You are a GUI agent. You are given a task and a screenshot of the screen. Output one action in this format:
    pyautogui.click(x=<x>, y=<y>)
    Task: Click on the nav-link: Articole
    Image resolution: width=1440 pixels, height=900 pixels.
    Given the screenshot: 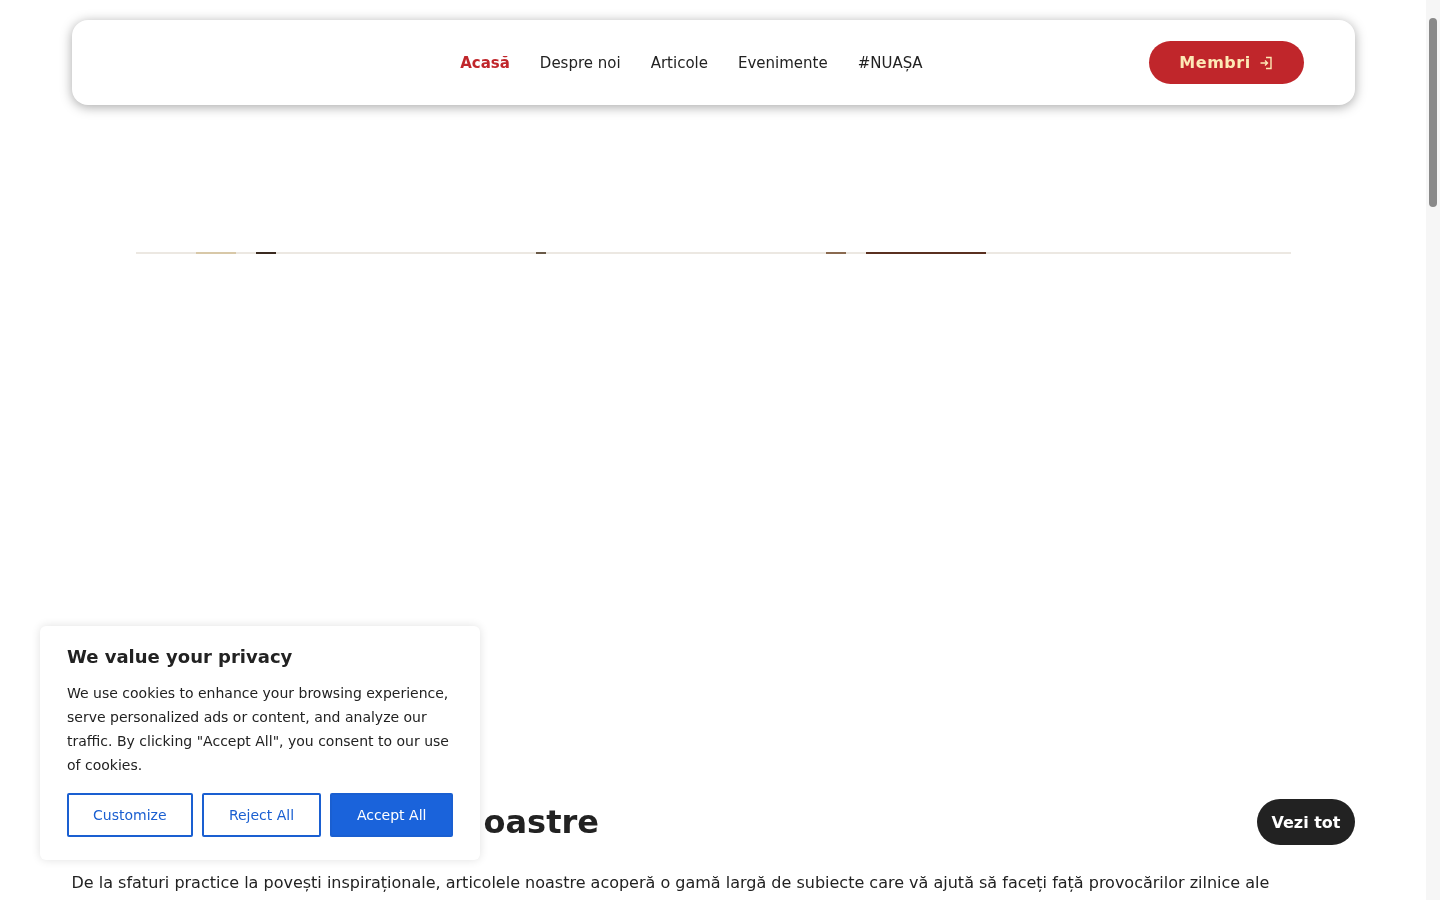 What is the action you would take?
    pyautogui.click(x=679, y=62)
    